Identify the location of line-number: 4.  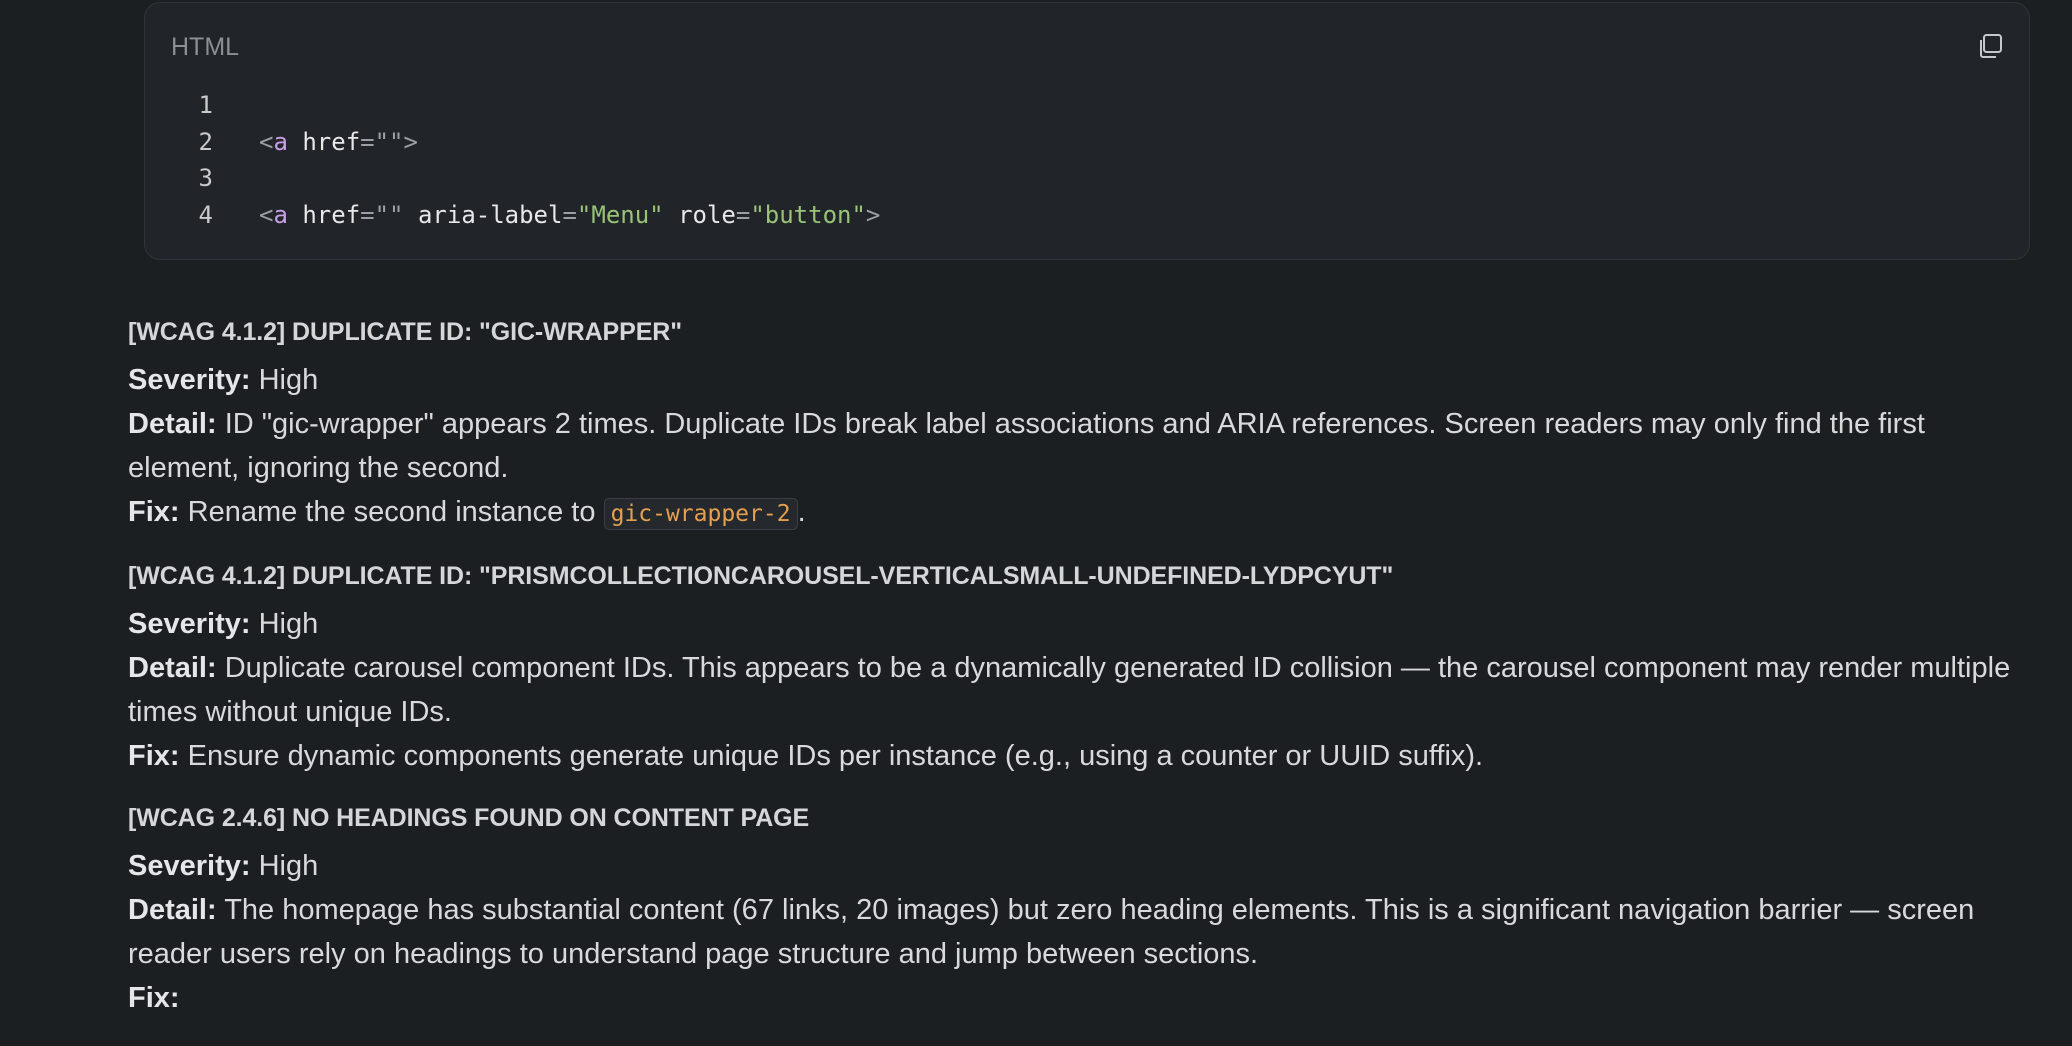
(205, 214).